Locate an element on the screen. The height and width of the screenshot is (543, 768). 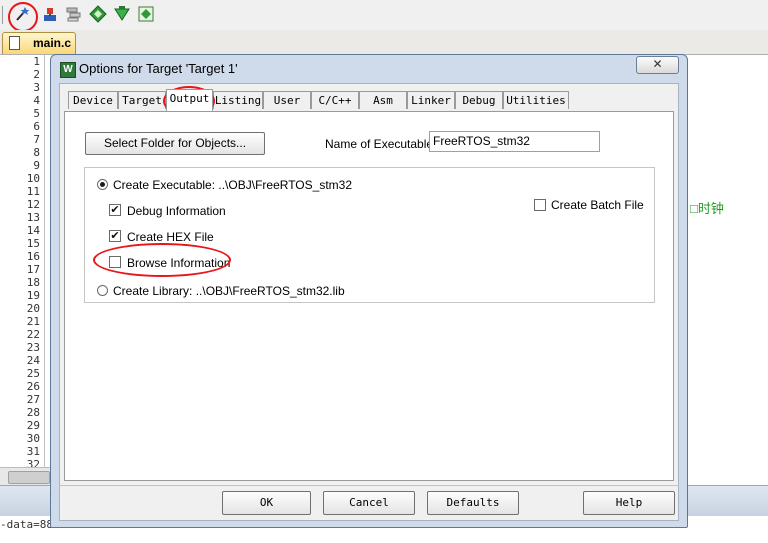
name-of-executable-input: FreeRTOS_stm32 is located at coordinates (514, 141).